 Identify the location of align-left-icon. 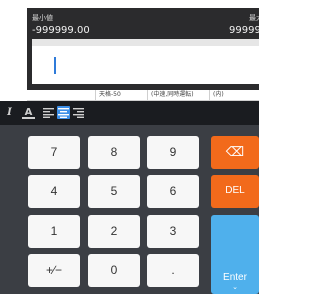
(48, 113).